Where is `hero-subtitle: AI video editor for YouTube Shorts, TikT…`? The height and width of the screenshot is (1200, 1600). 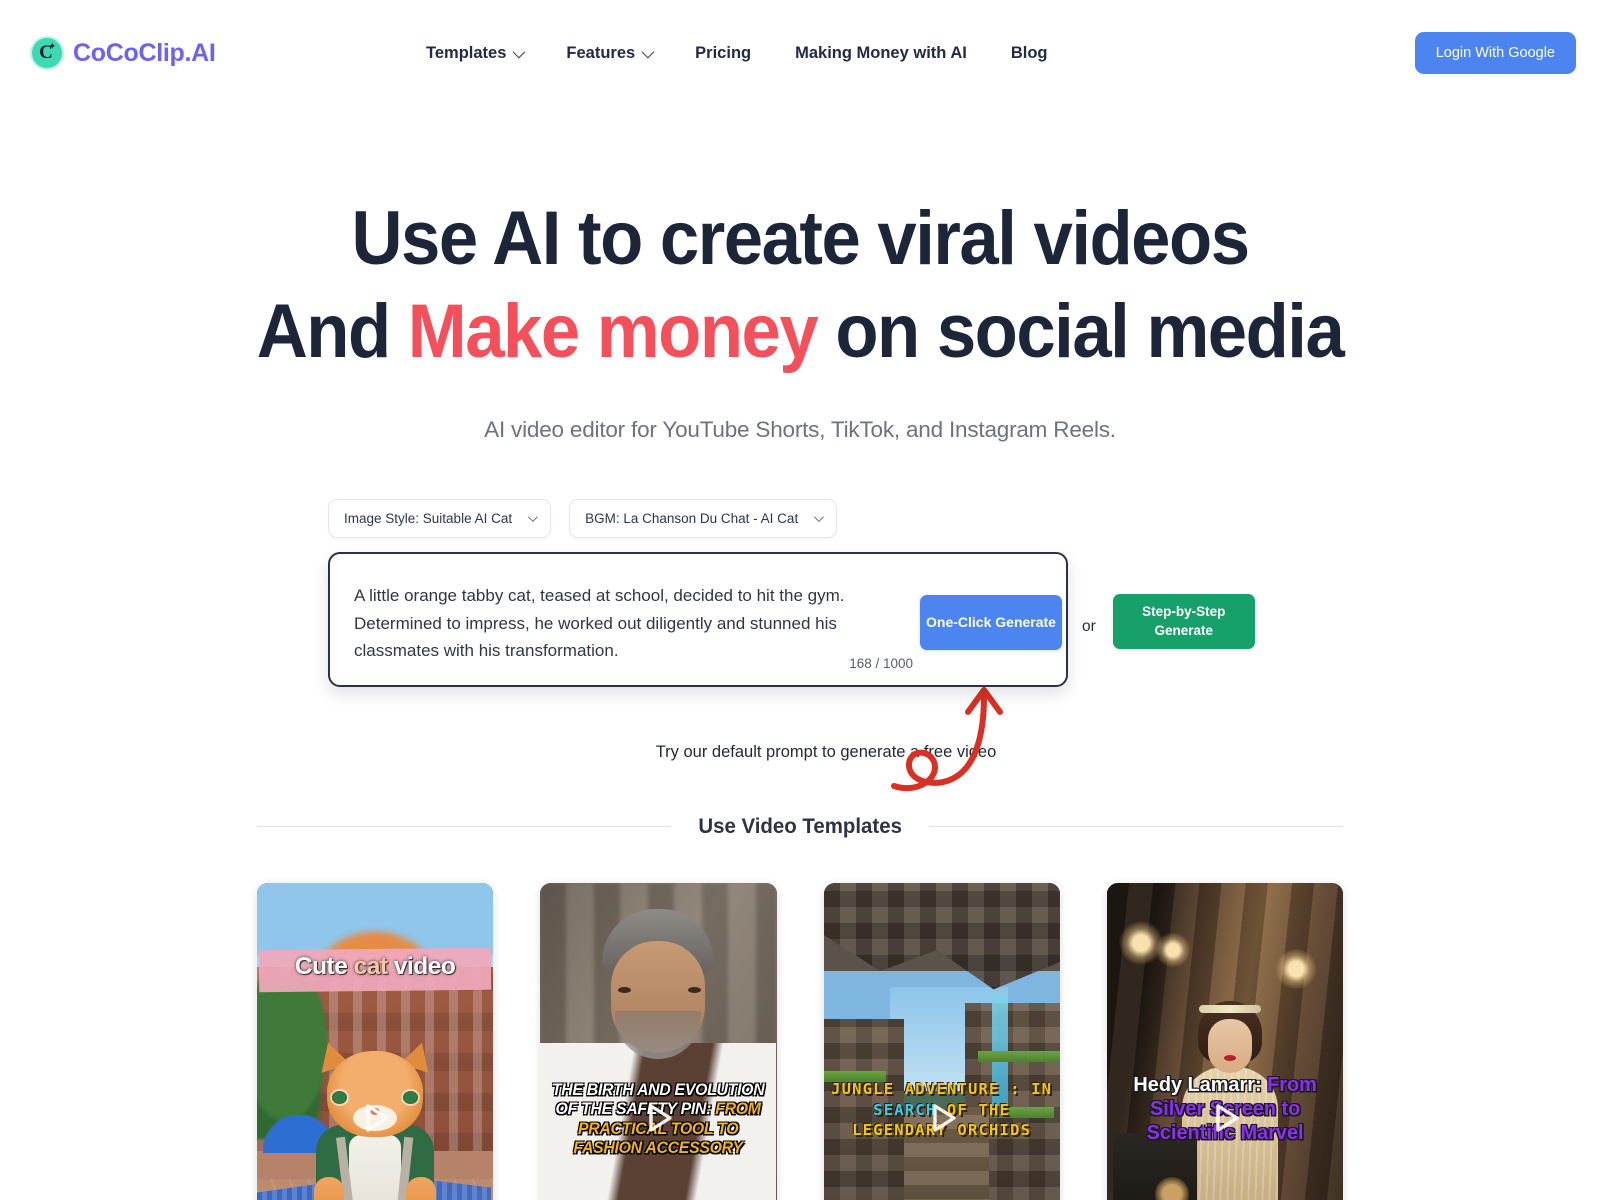
hero-subtitle: AI video editor for YouTube Shorts, TikT… is located at coordinates (800, 429).